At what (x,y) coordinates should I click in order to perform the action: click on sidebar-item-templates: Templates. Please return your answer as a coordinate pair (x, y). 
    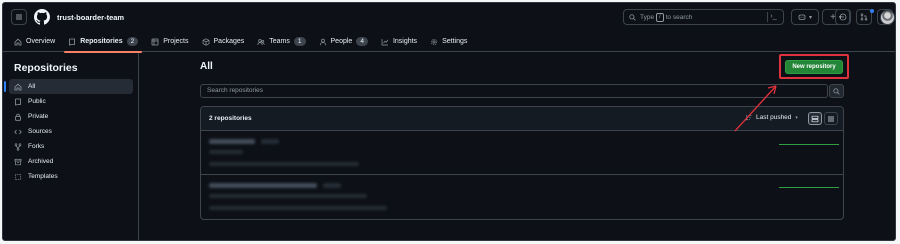
    Looking at the image, I should click on (71, 176).